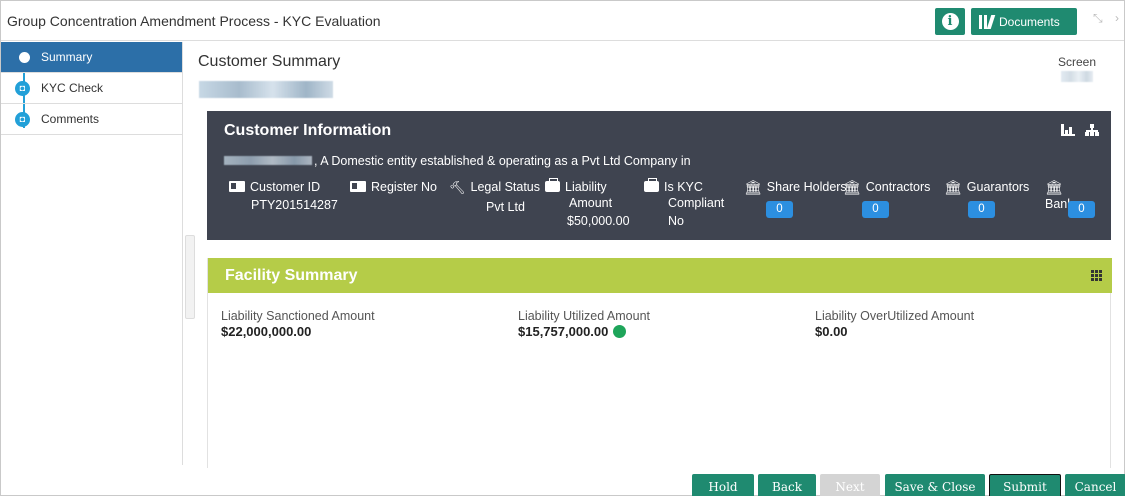 Image resolution: width=1125 pixels, height=496 pixels. I want to click on sidebar-item-kyc-check: ◘ KYC Check, so click(91, 88).